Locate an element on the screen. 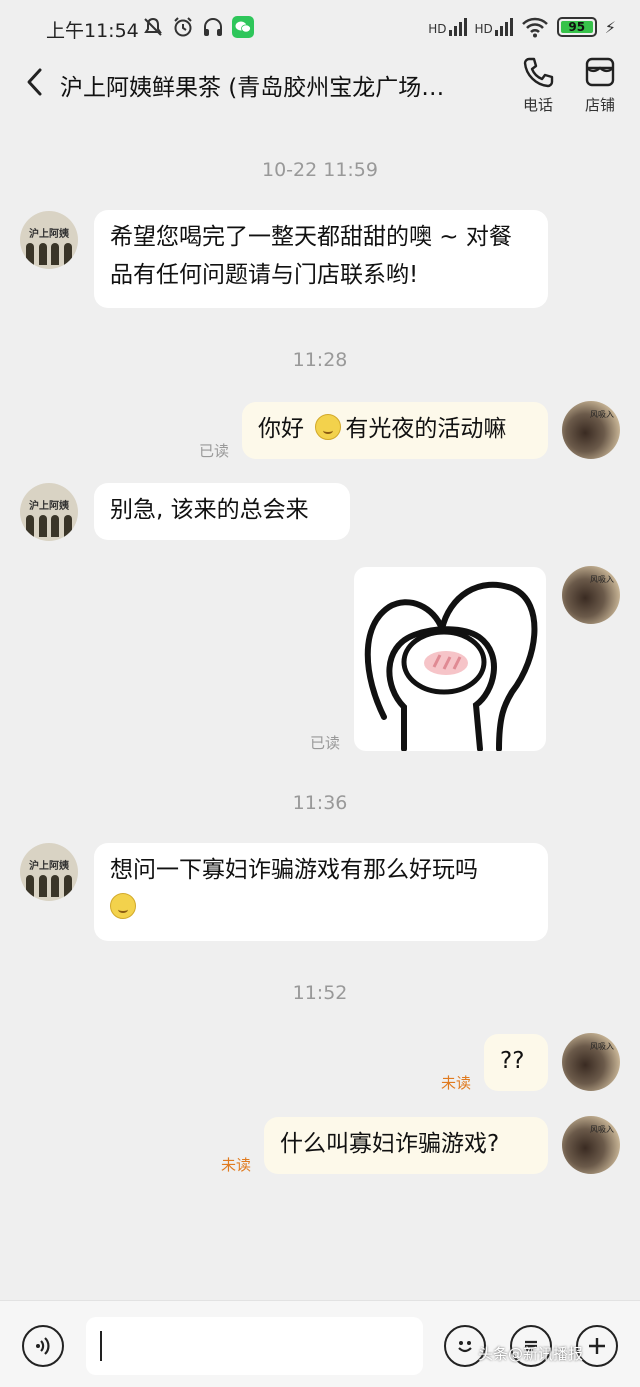  voice-icon is located at coordinates (43, 1346).